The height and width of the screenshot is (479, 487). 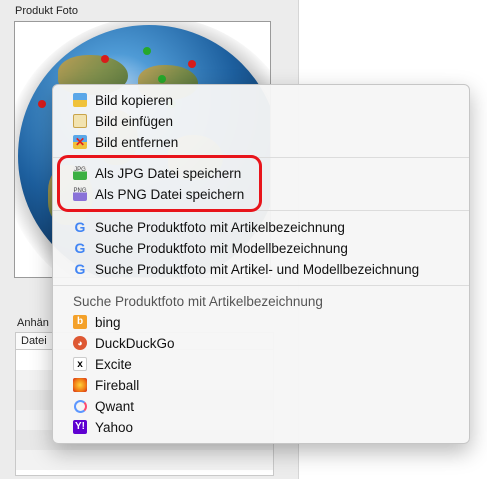 What do you see at coordinates (80, 100) in the screenshot?
I see `copy-icon` at bounding box center [80, 100].